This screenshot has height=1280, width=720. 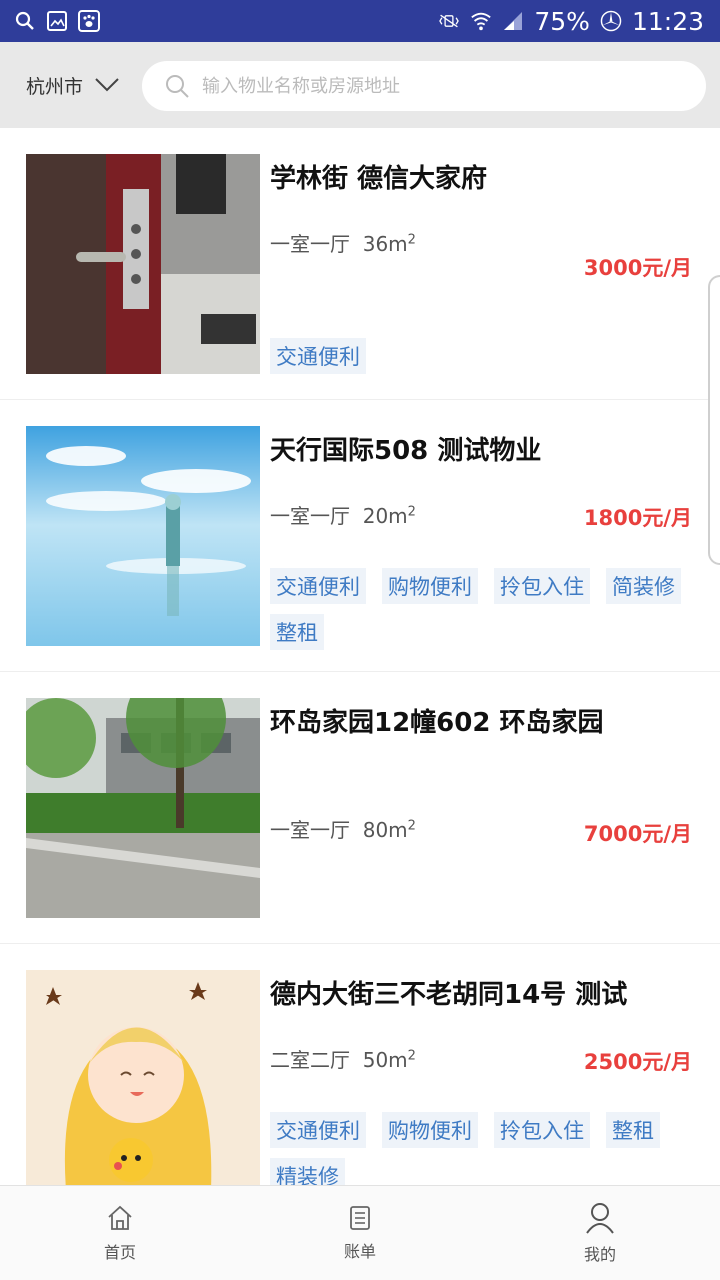 What do you see at coordinates (310, 1060) in the screenshot?
I see `listing-layout: 二室二厅` at bounding box center [310, 1060].